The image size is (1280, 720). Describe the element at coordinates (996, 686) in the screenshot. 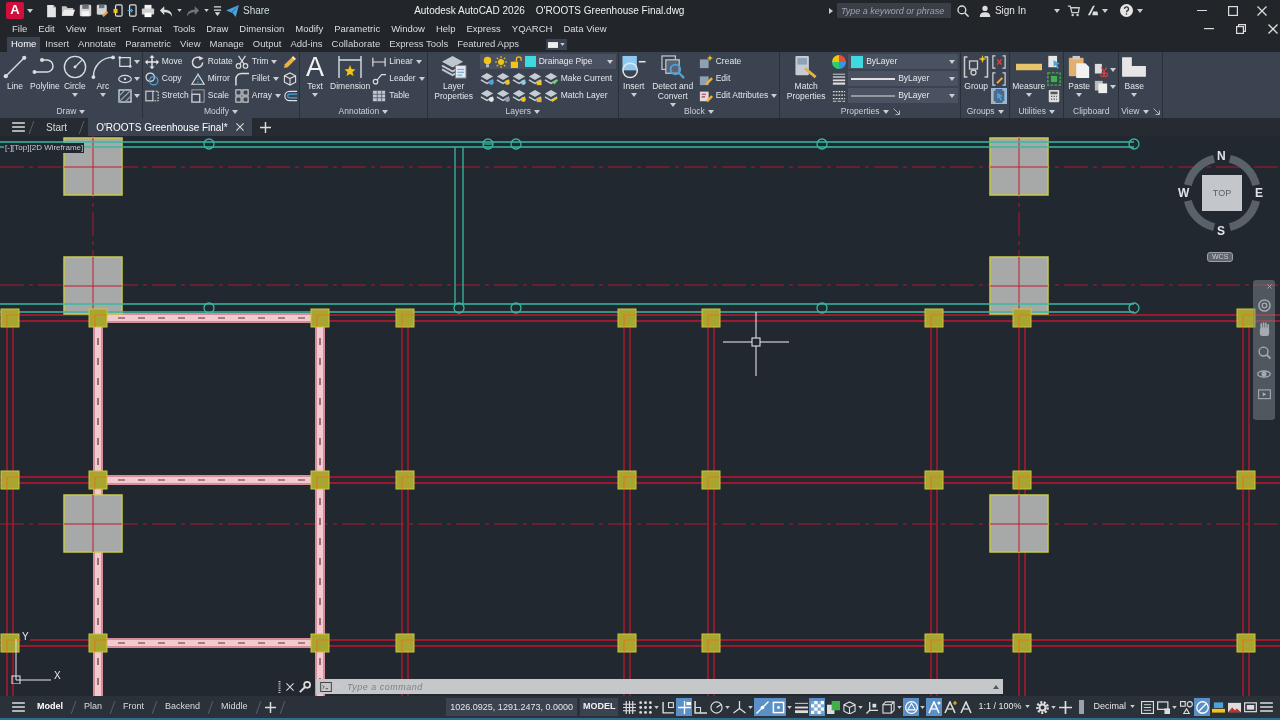

I see `caret-up-icon` at that location.